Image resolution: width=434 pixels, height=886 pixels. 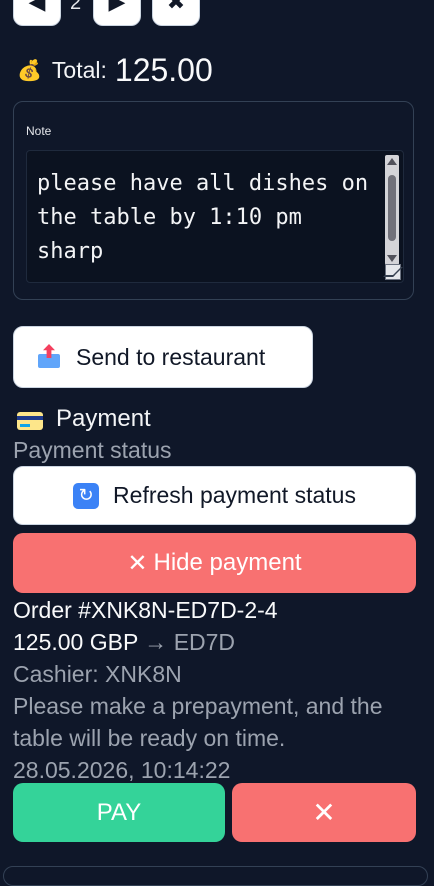 What do you see at coordinates (122, 770) in the screenshot?
I see `payment-timestamp: 28.05.2026, 10:14:22` at bounding box center [122, 770].